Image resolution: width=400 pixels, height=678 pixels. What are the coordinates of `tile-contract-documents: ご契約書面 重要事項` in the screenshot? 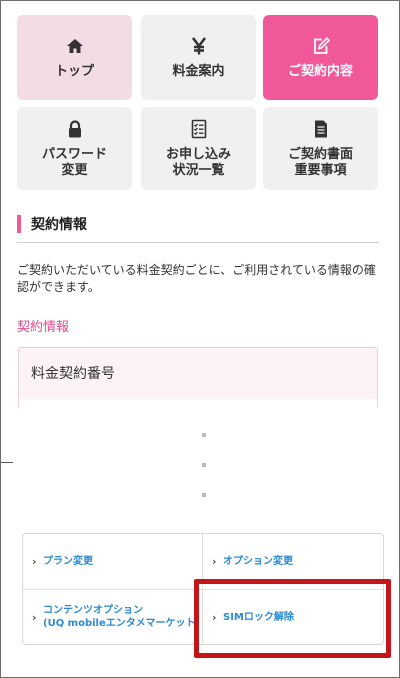 It's located at (320, 148).